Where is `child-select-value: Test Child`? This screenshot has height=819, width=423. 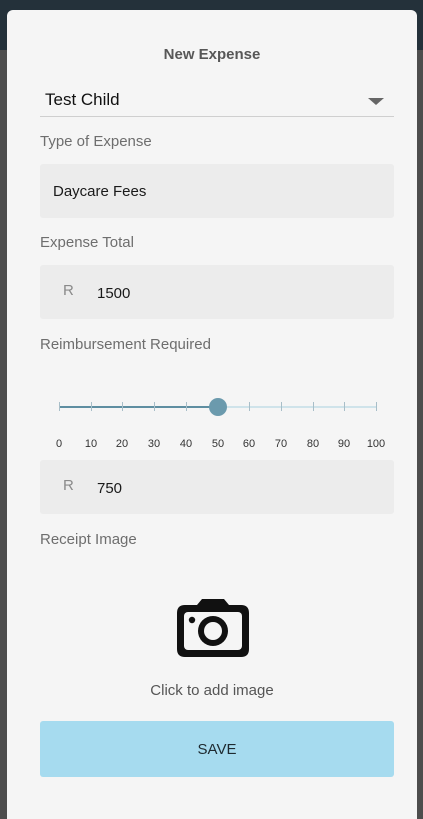 child-select-value: Test Child is located at coordinates (82, 99).